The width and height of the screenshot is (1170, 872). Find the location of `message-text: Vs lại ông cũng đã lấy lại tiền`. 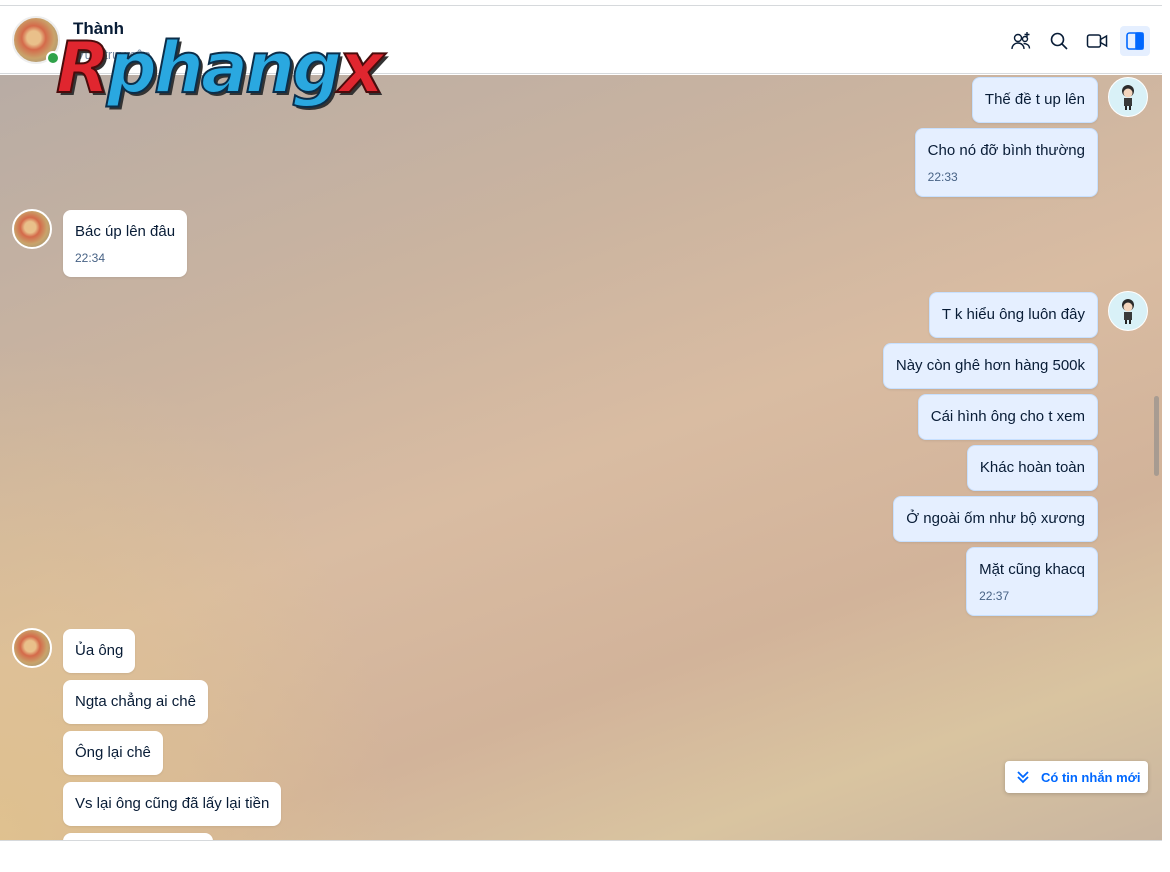

message-text: Vs lại ông cũng đã lấy lại tiền is located at coordinates (172, 803).